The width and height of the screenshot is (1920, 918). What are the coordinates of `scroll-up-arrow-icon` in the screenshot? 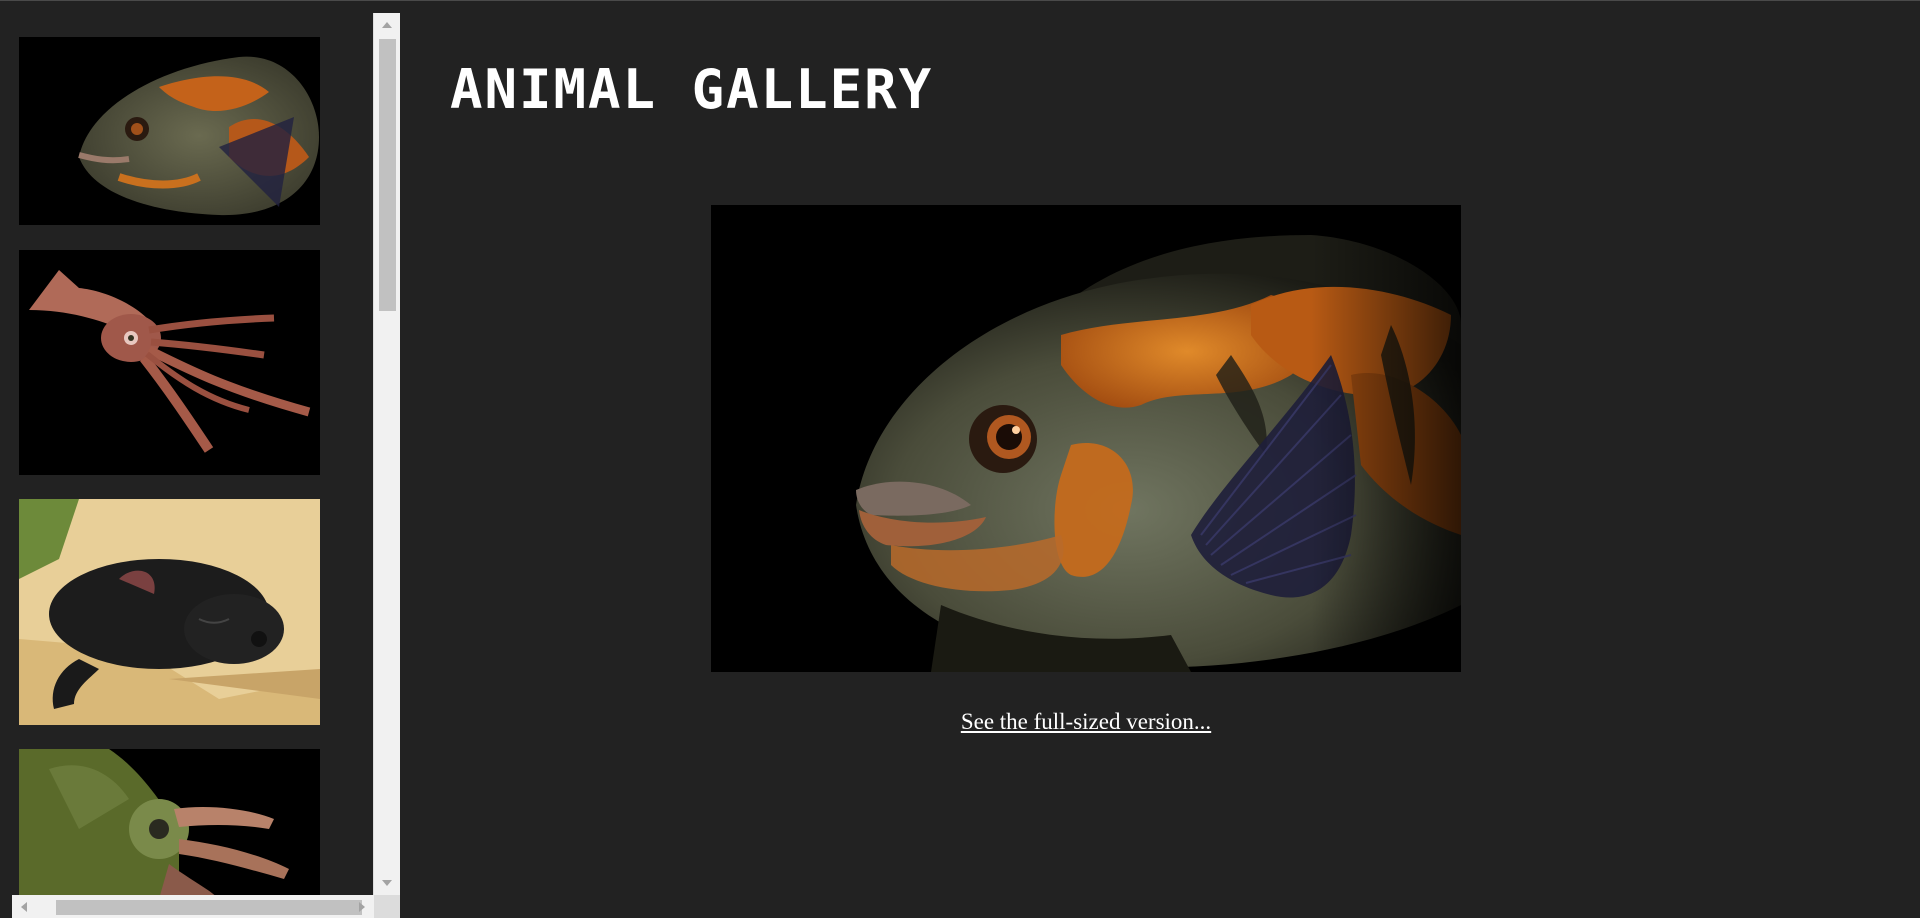 It's located at (387, 25).